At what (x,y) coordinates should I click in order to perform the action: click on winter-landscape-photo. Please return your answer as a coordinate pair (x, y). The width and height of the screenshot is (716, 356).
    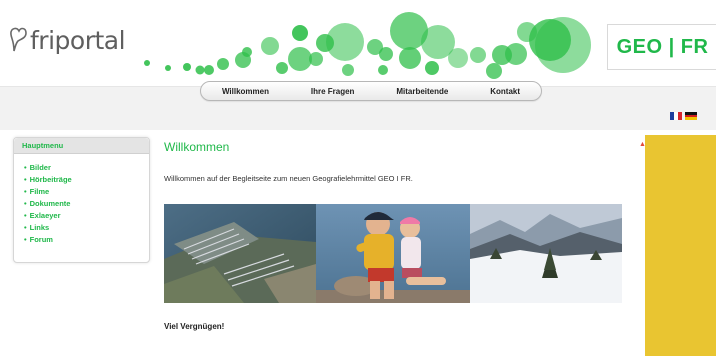
    Looking at the image, I should click on (546, 253).